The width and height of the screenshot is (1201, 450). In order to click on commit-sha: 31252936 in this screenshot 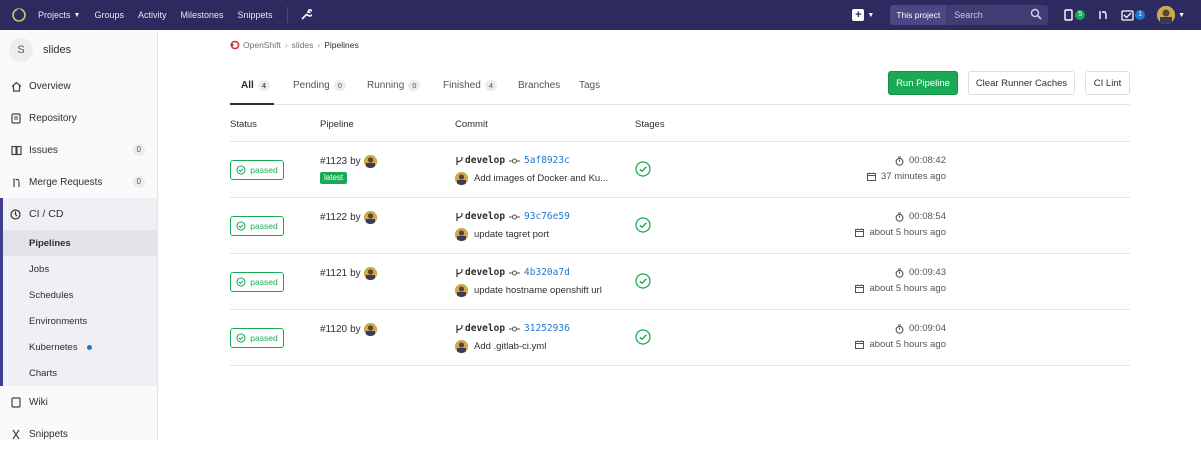, I will do `click(547, 328)`.